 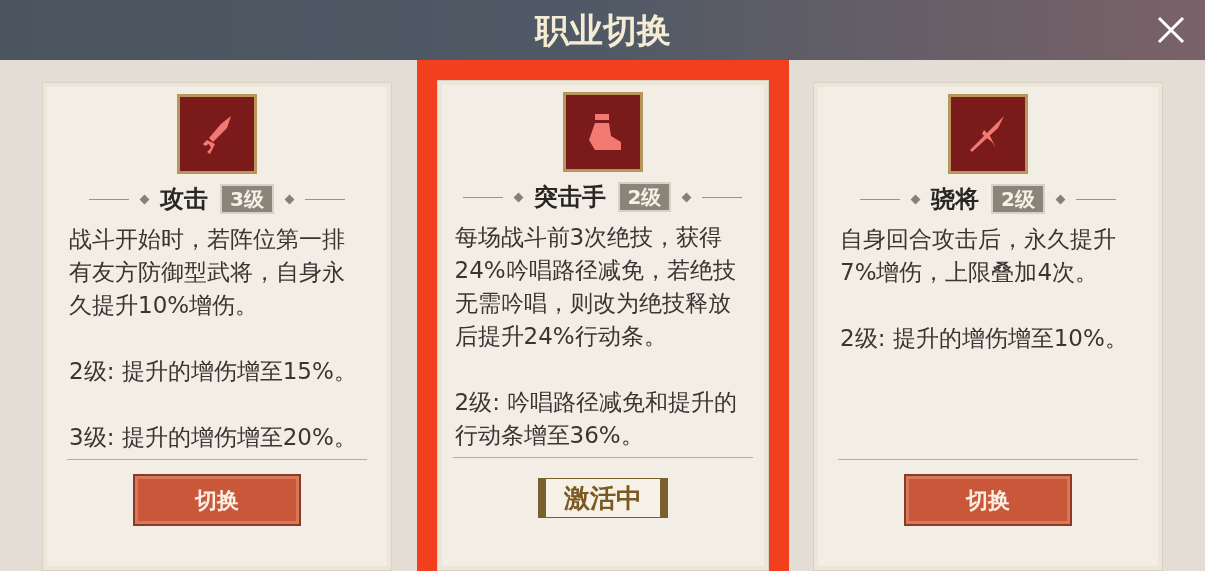 What do you see at coordinates (207, 272) in the screenshot?
I see `description-text: 战斗开始时，若阵位第一排有友方防御型武将，自身永久提升10%增伤。` at bounding box center [207, 272].